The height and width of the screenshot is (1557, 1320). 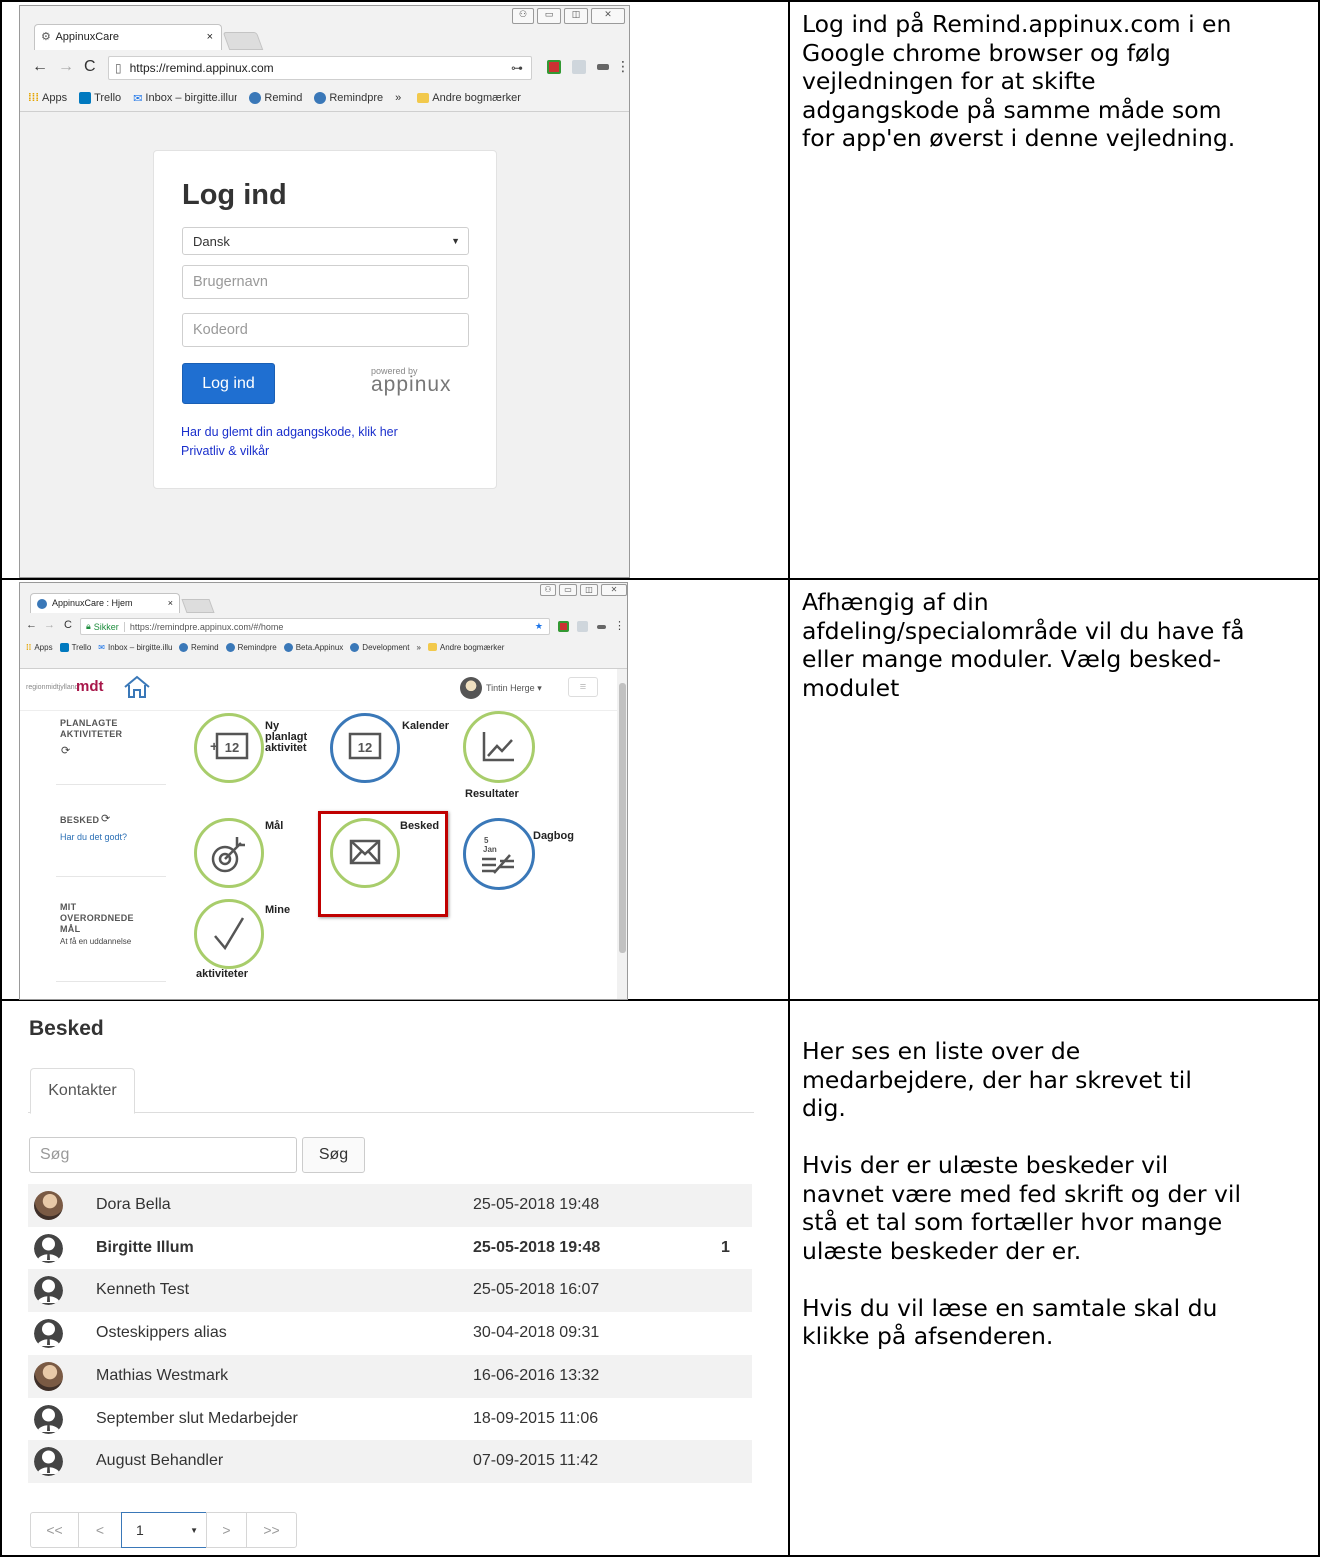 I want to click on contact-name: Dora Bella, so click(x=133, y=1205).